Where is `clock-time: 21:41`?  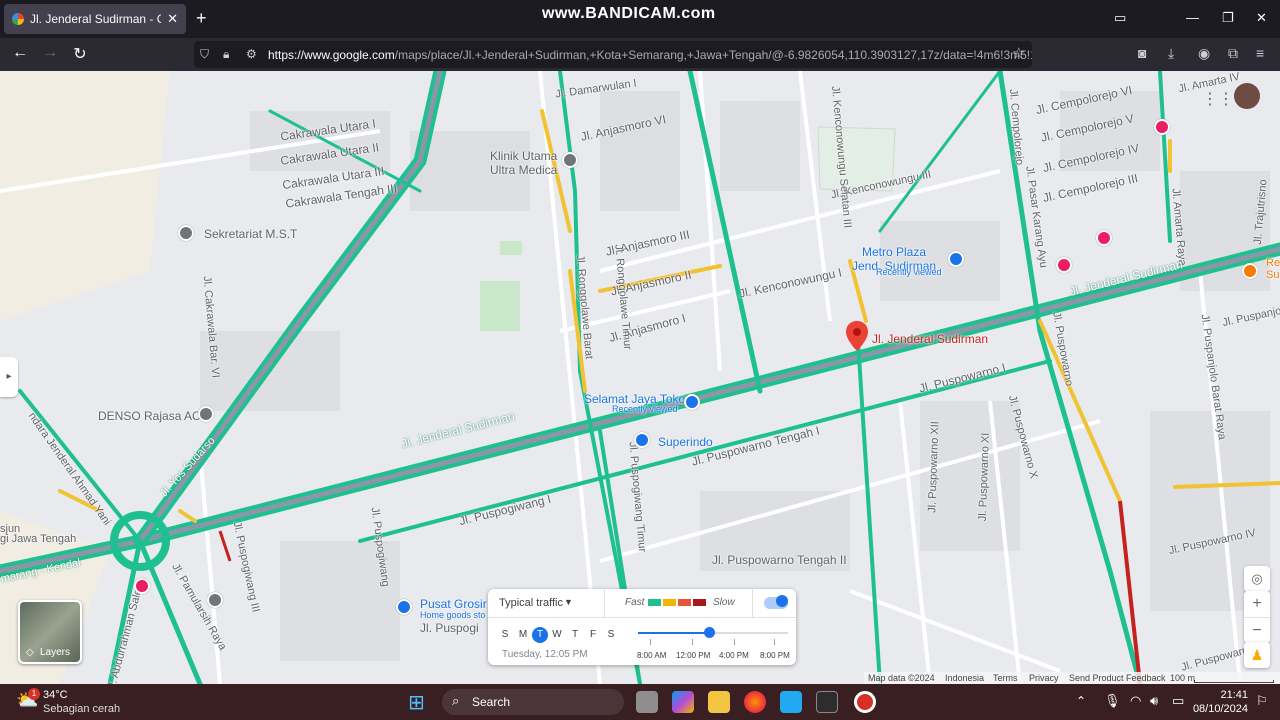
clock-time: 21:41 is located at coordinates (1223, 695).